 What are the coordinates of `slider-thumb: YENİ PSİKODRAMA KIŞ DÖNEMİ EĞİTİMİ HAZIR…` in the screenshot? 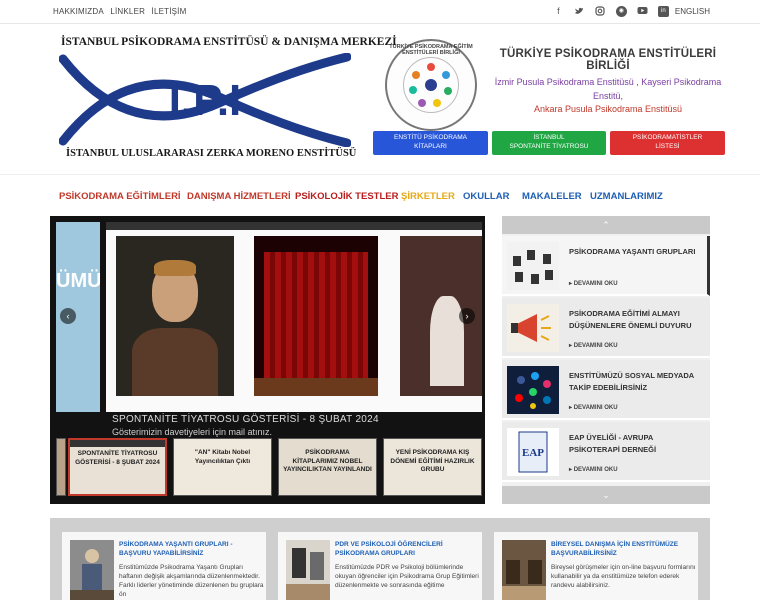 It's located at (432, 467).